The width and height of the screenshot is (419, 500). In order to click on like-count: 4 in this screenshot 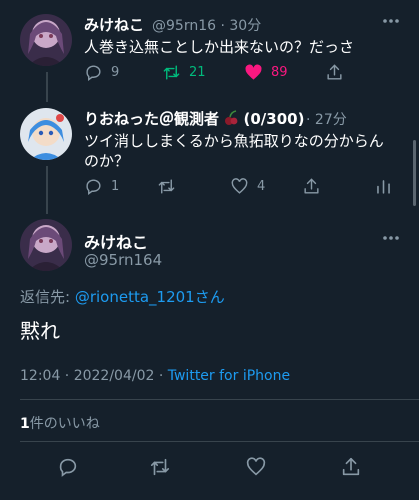, I will do `click(261, 186)`.